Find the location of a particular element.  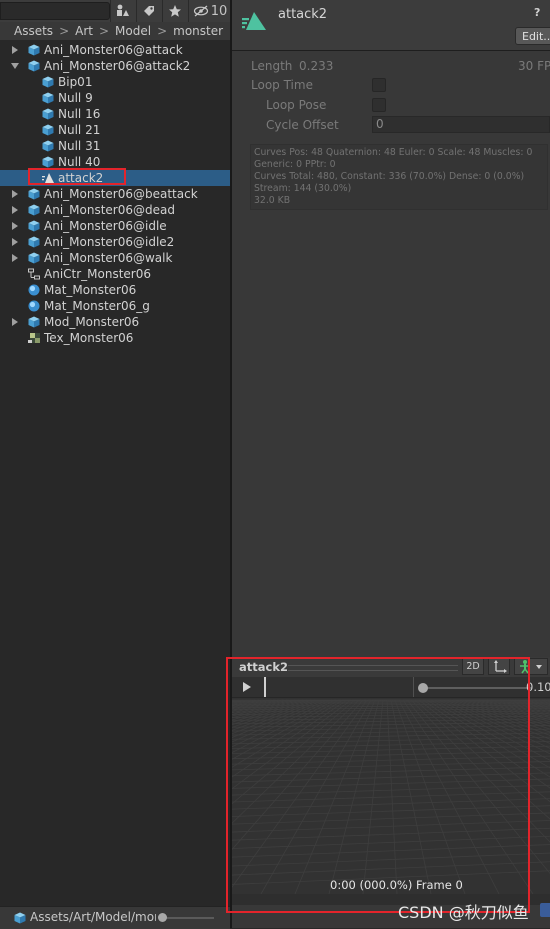

star-icon is located at coordinates (174, 11).